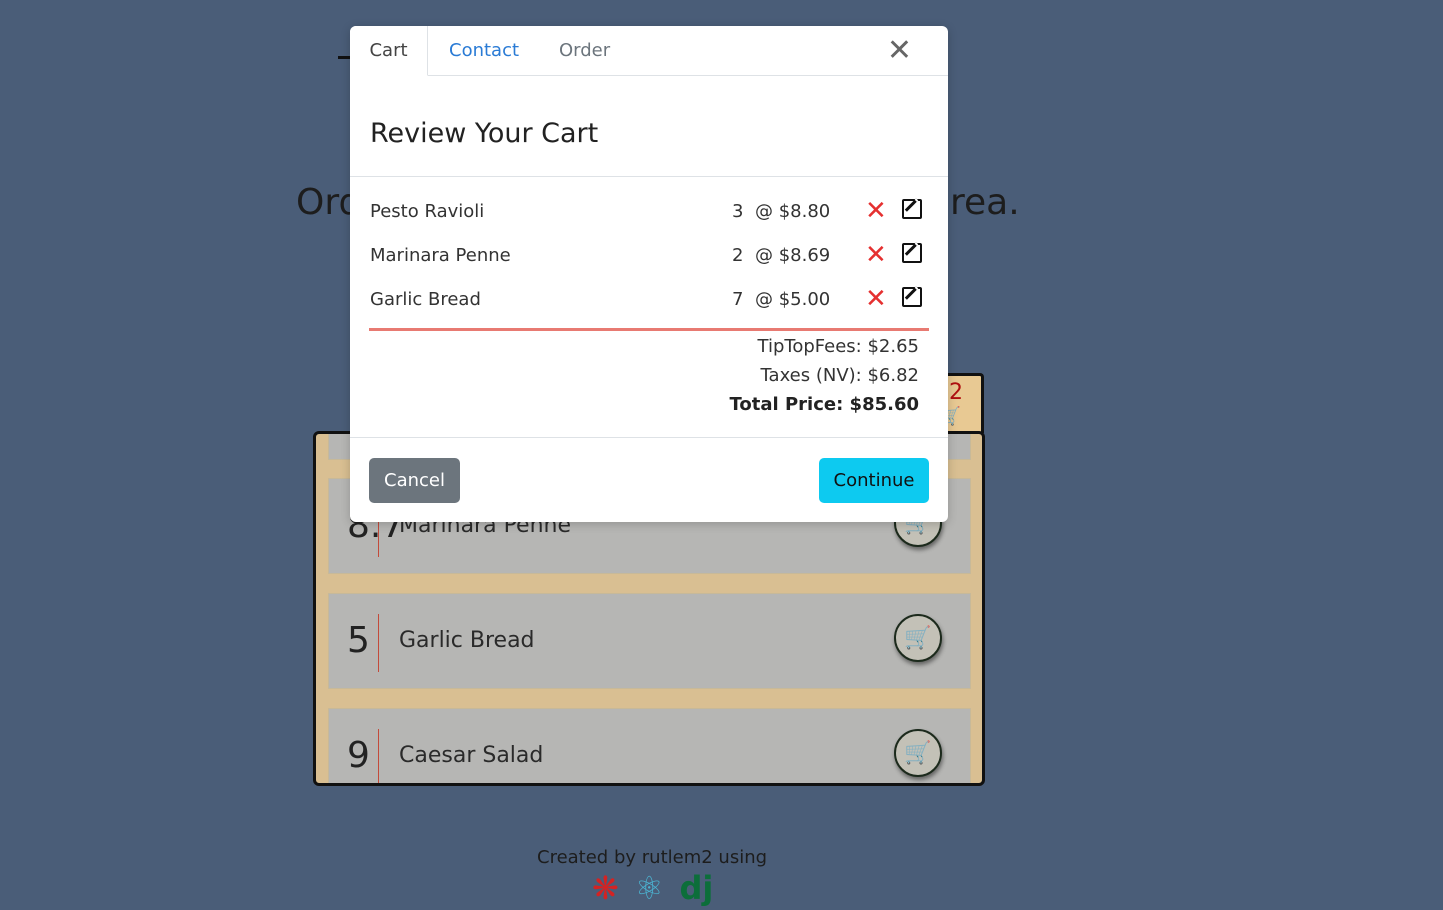  I want to click on cart-count: 2, so click(956, 392).